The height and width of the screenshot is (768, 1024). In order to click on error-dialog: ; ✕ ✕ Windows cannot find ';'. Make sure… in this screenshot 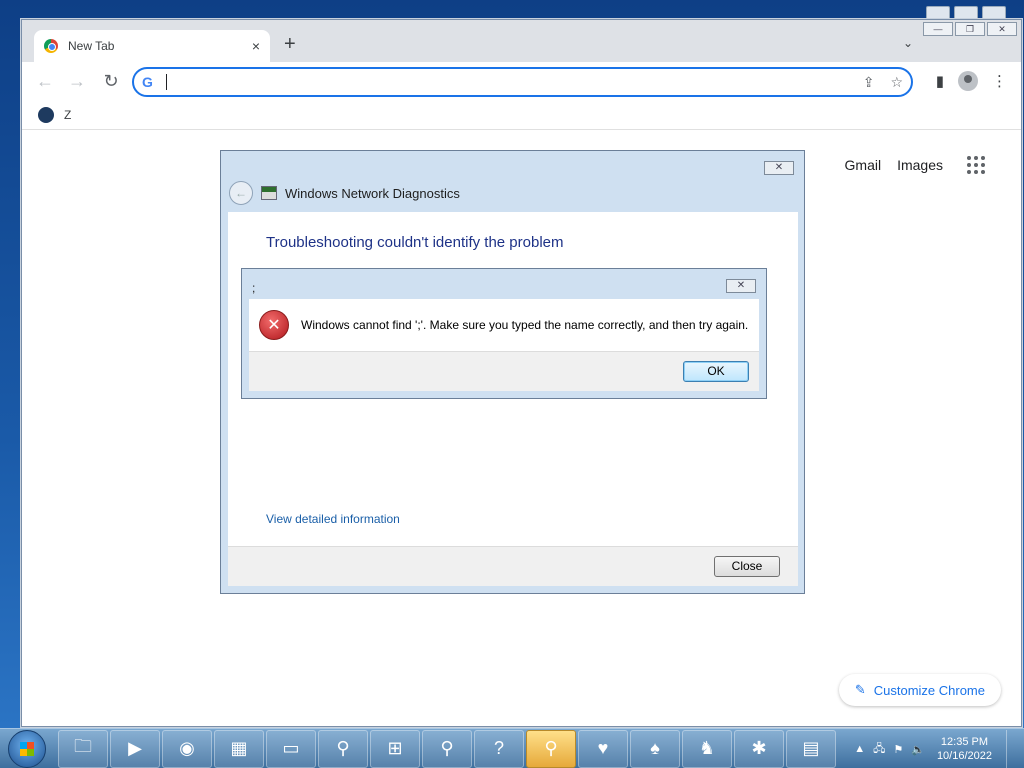, I will do `click(504, 333)`.